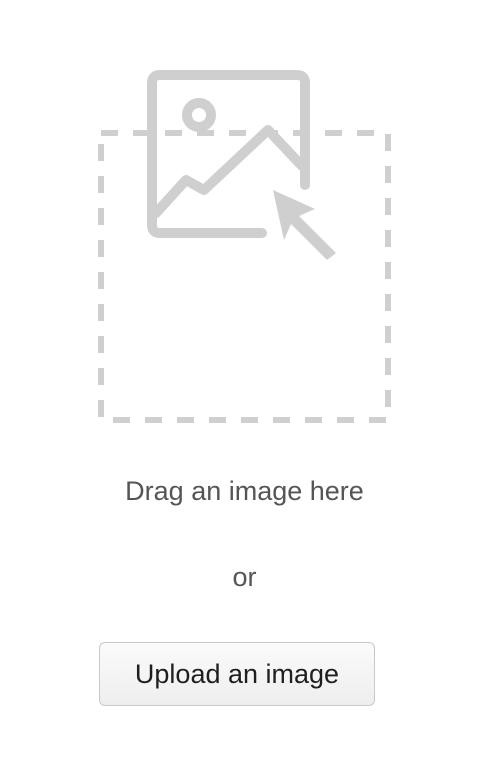 This screenshot has height=781, width=489. What do you see at coordinates (304, 225) in the screenshot?
I see `cursor-arrow-icon` at bounding box center [304, 225].